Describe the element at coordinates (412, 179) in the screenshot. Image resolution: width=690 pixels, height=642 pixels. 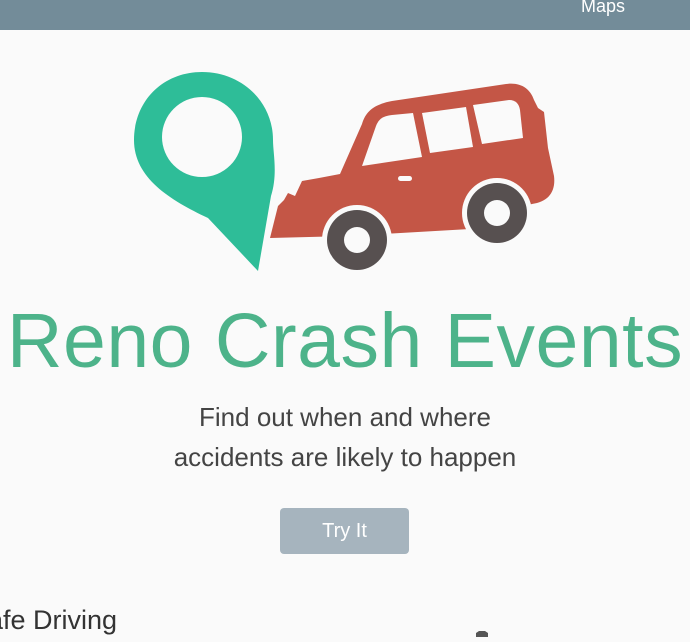
I see `car-icon` at that location.